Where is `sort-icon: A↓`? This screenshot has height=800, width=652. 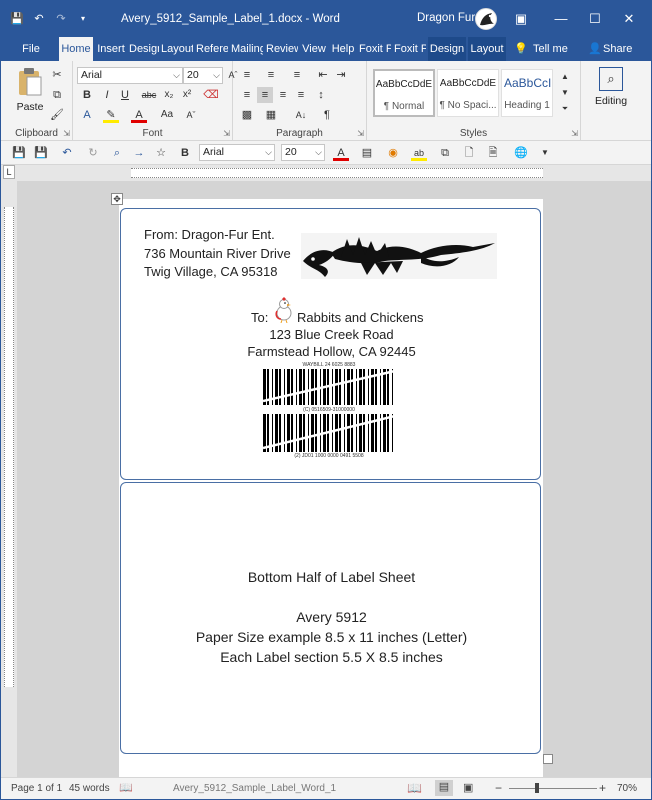
sort-icon: A↓ is located at coordinates (301, 115).